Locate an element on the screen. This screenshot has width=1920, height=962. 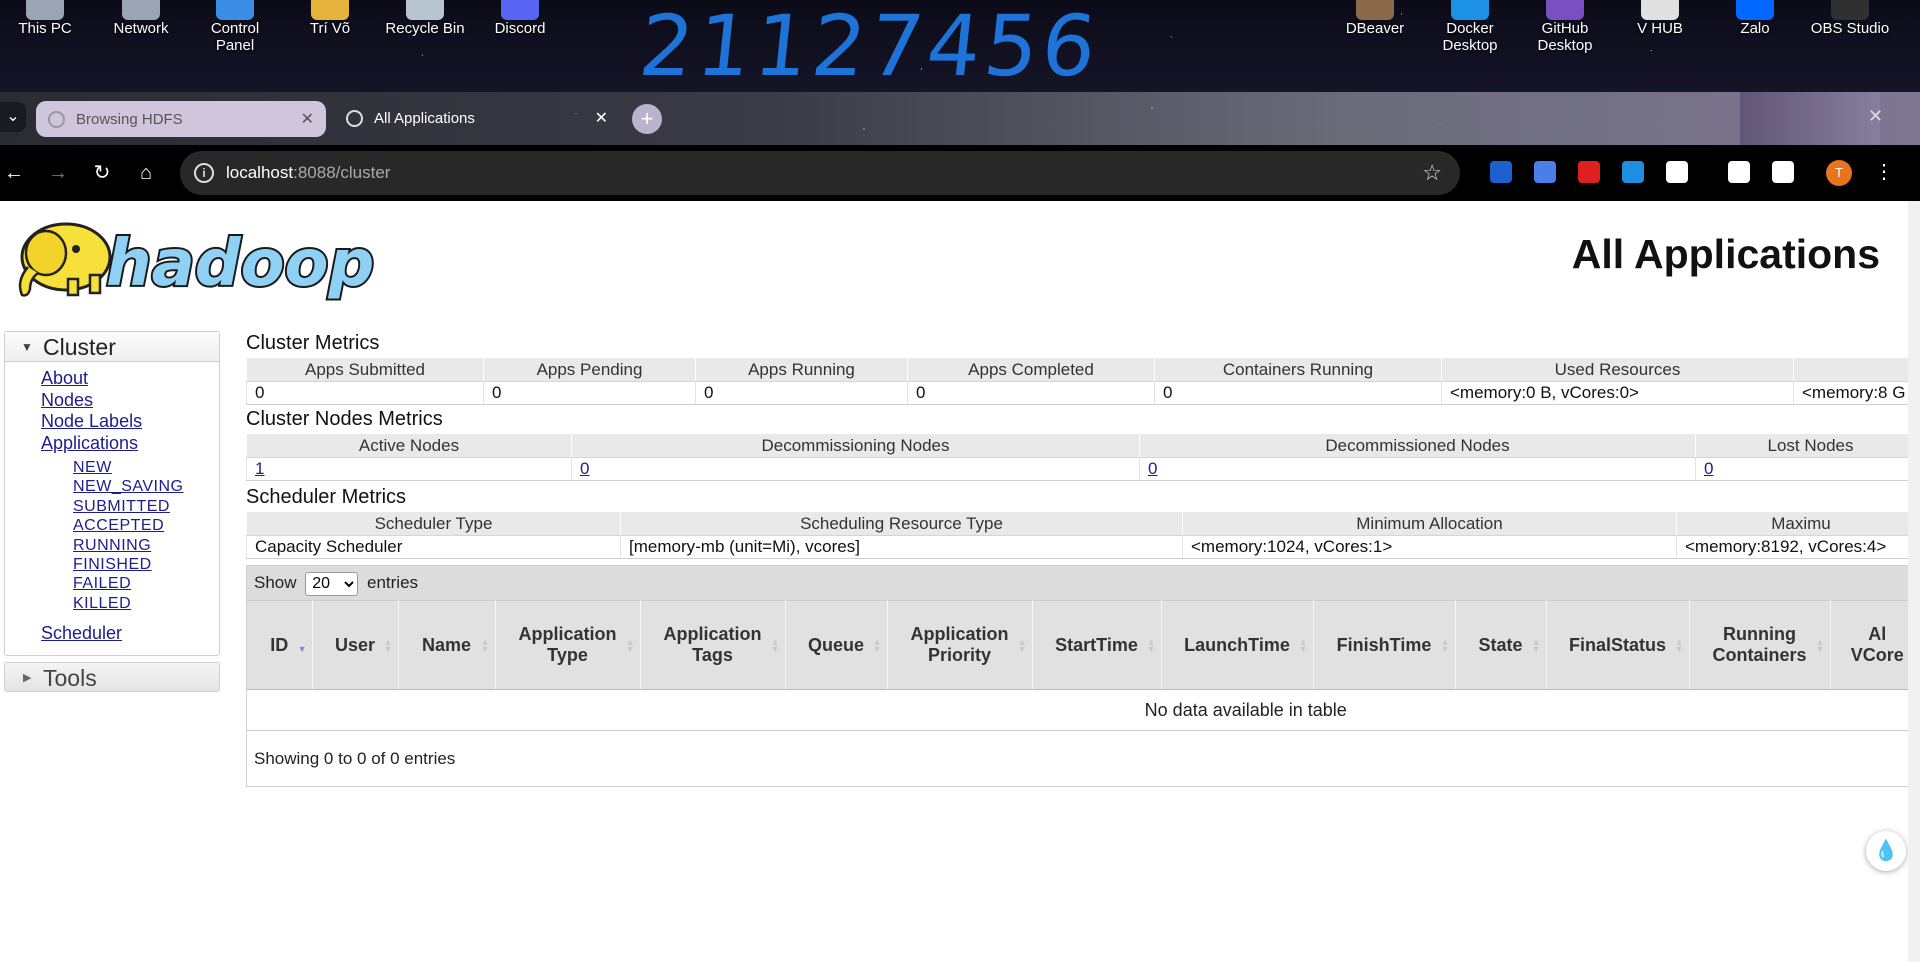
metrics-cell: 1 is located at coordinates (409, 469).